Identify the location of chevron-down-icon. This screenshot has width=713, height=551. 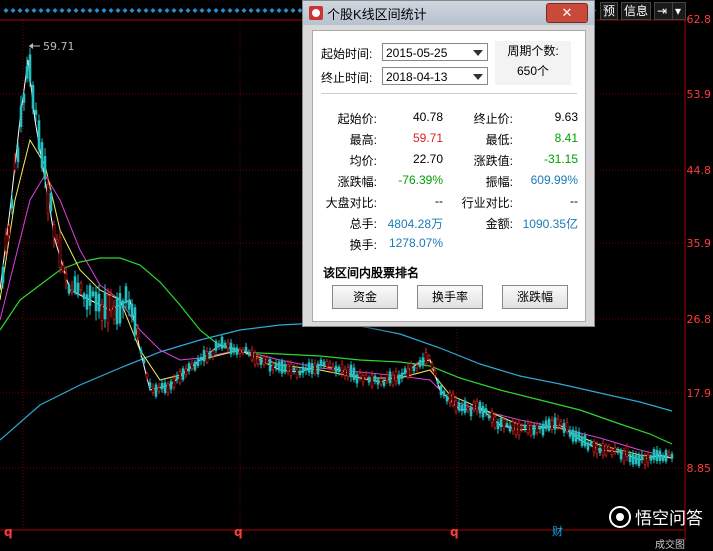
(478, 77).